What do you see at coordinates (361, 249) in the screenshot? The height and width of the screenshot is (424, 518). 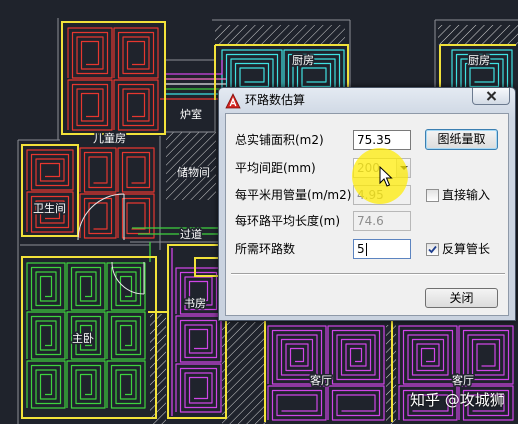 I see `required-loops-value: 5` at bounding box center [361, 249].